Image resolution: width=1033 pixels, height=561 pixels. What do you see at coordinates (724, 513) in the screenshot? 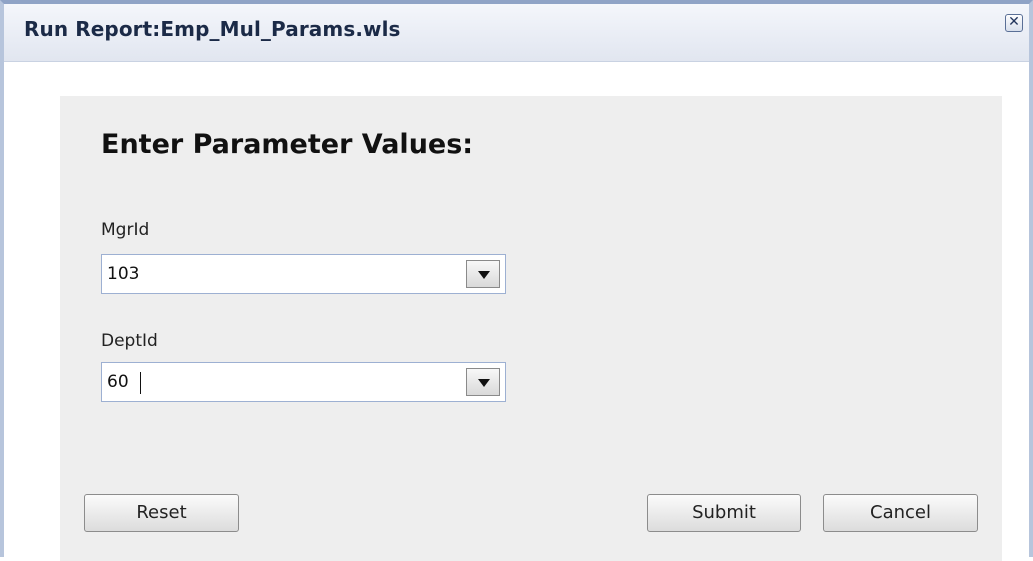
I see `submit-button: Submit` at bounding box center [724, 513].